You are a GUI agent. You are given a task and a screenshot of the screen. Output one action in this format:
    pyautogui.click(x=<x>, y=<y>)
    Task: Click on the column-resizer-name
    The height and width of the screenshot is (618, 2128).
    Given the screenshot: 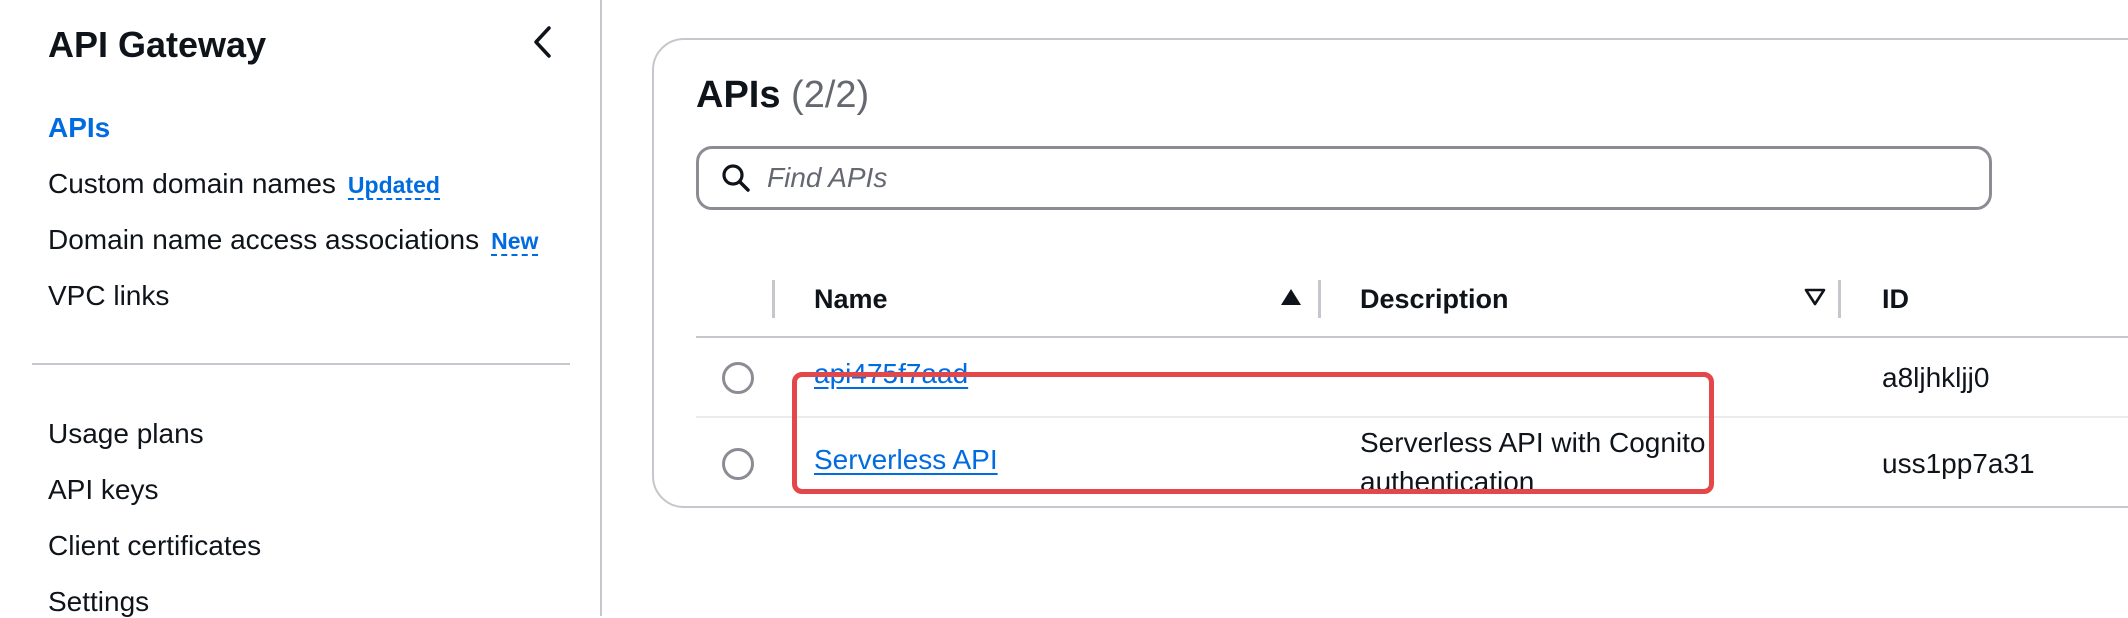 What is the action you would take?
    pyautogui.click(x=1319, y=299)
    